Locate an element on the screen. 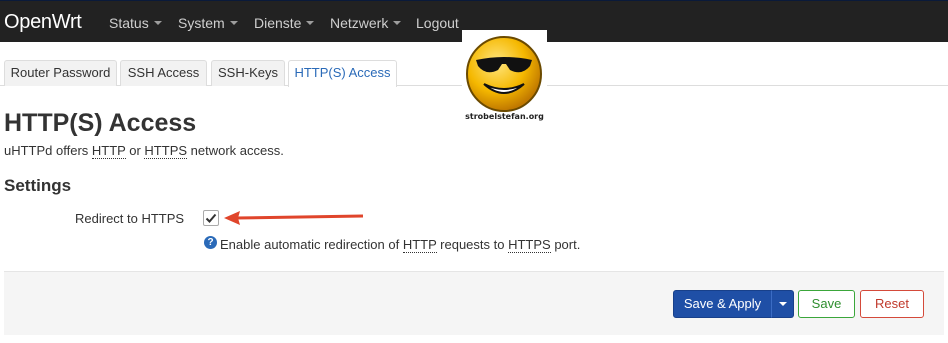 The width and height of the screenshot is (948, 343). description-text: uHTTPd offers is located at coordinates (48, 150).